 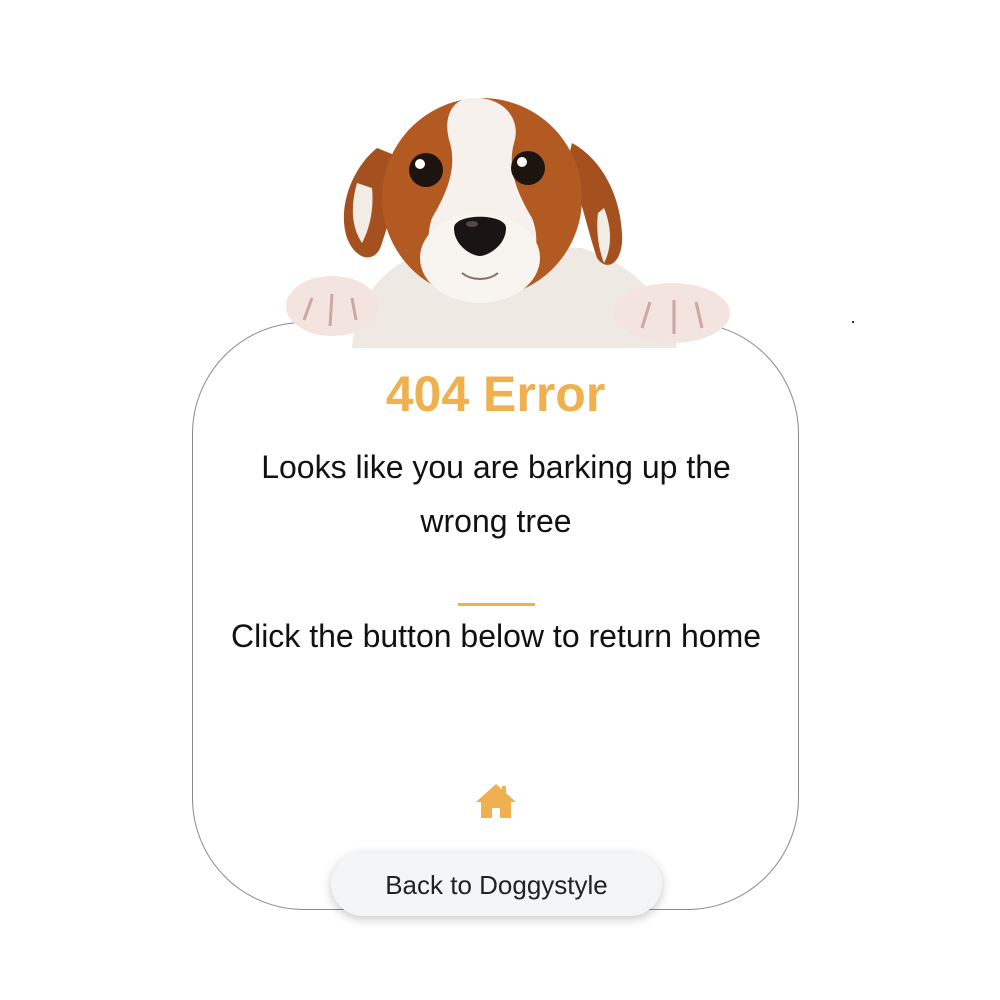 I want to click on puppy-illustration, so click(x=508, y=222).